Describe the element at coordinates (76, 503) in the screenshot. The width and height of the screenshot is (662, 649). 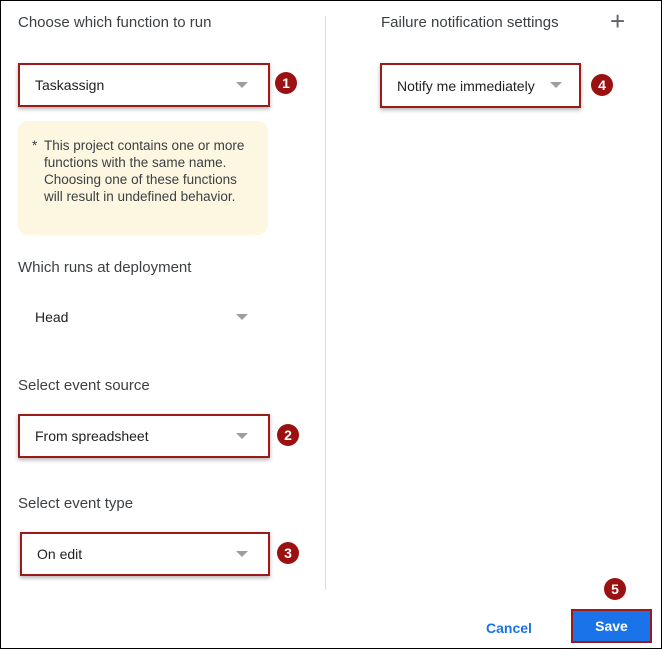
I see `event-type-label: Select event type` at that location.